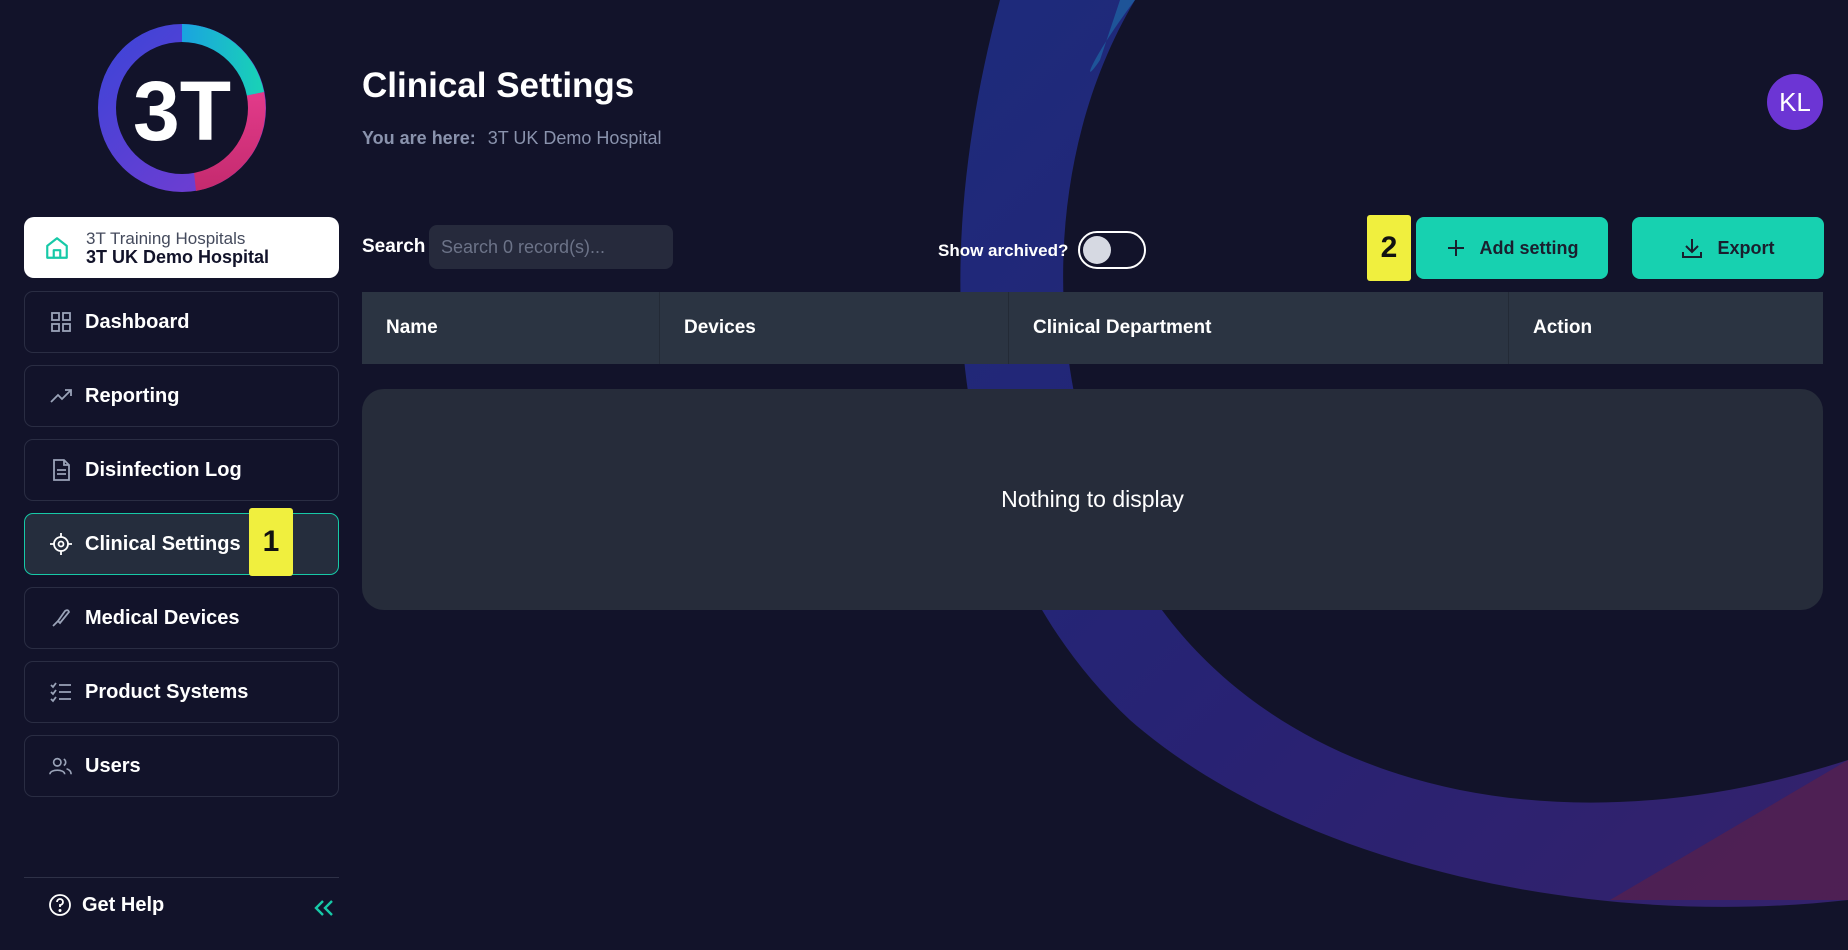  What do you see at coordinates (181, 766) in the screenshot?
I see `sidebar-item-users: Users` at bounding box center [181, 766].